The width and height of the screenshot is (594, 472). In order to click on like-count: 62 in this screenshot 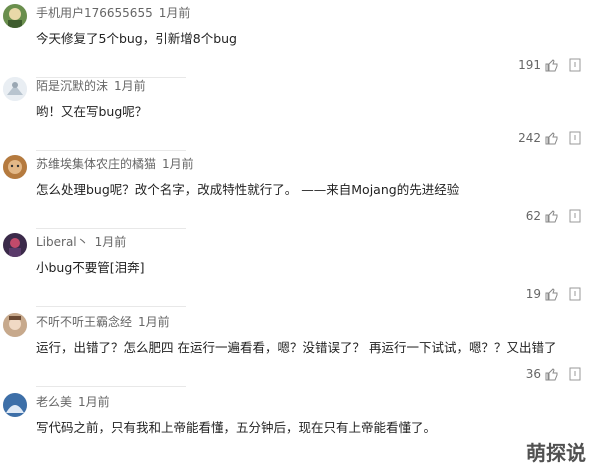, I will do `click(533, 216)`.